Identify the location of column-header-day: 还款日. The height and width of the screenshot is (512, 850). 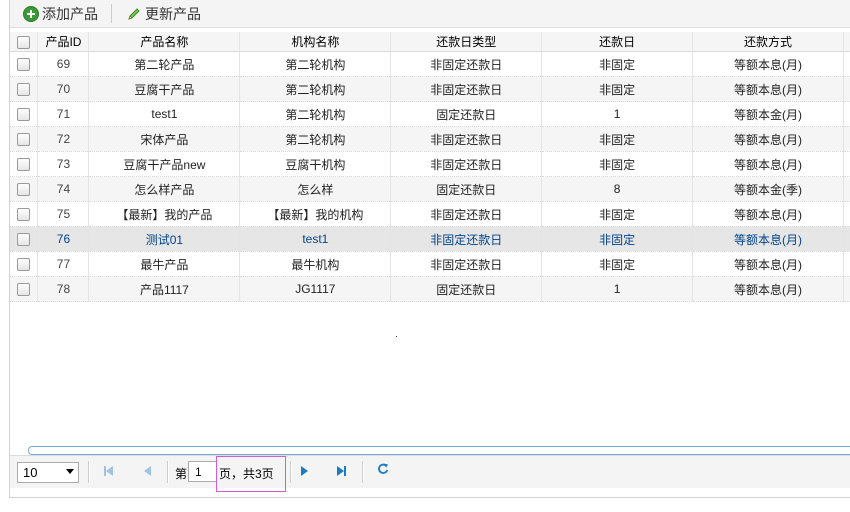
(617, 42).